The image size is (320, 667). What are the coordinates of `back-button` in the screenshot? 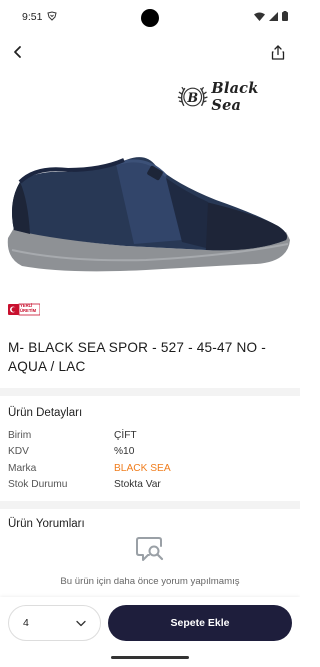 It's located at (18, 52).